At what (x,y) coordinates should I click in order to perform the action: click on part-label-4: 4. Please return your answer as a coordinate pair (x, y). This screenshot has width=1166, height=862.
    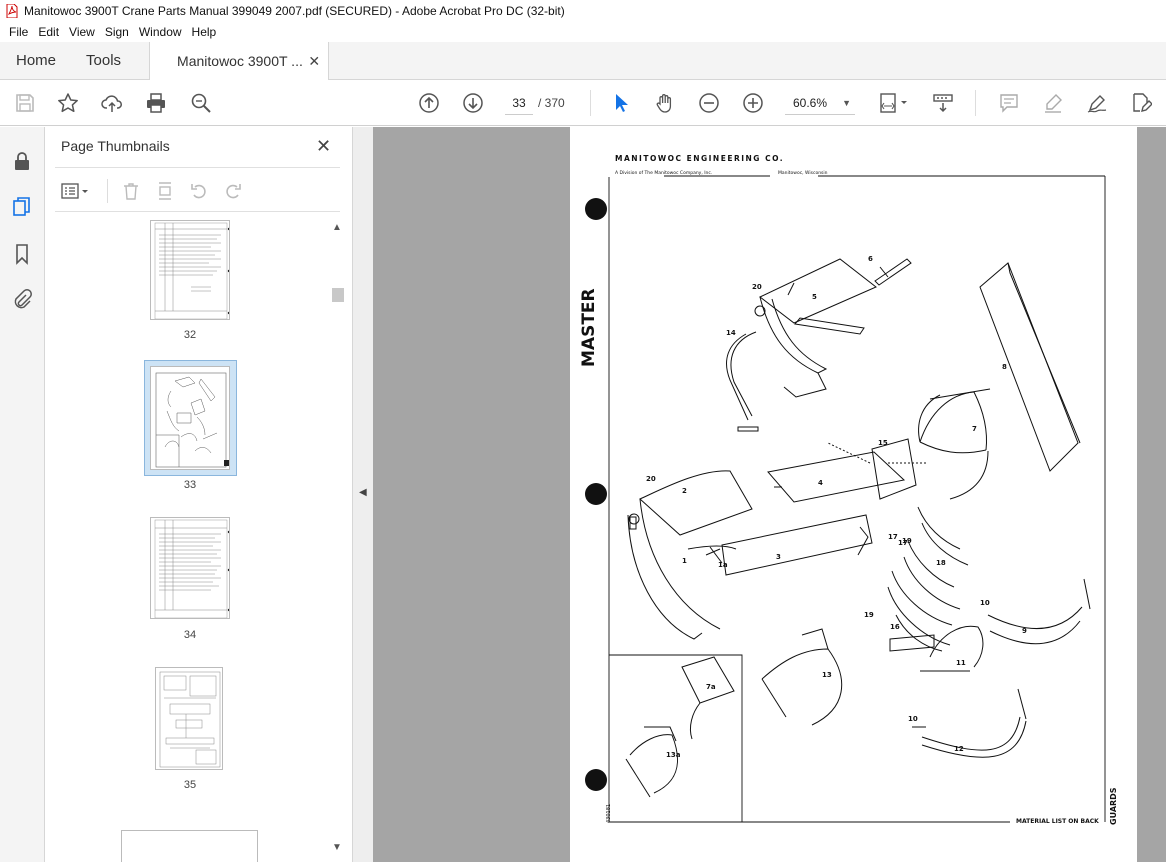
    Looking at the image, I should click on (820, 483).